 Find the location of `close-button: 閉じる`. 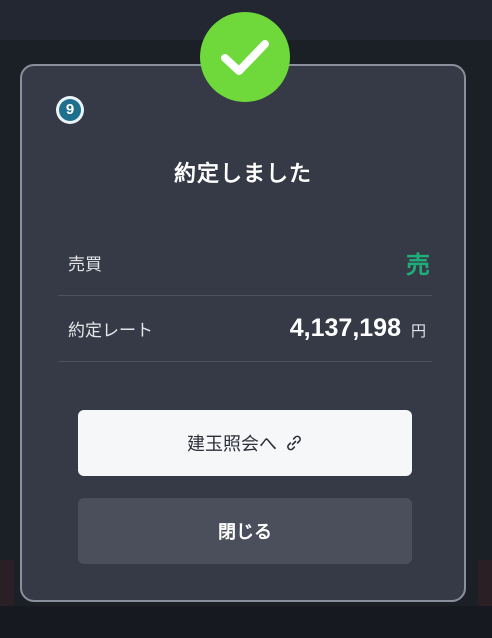

close-button: 閉じる is located at coordinates (245, 531).